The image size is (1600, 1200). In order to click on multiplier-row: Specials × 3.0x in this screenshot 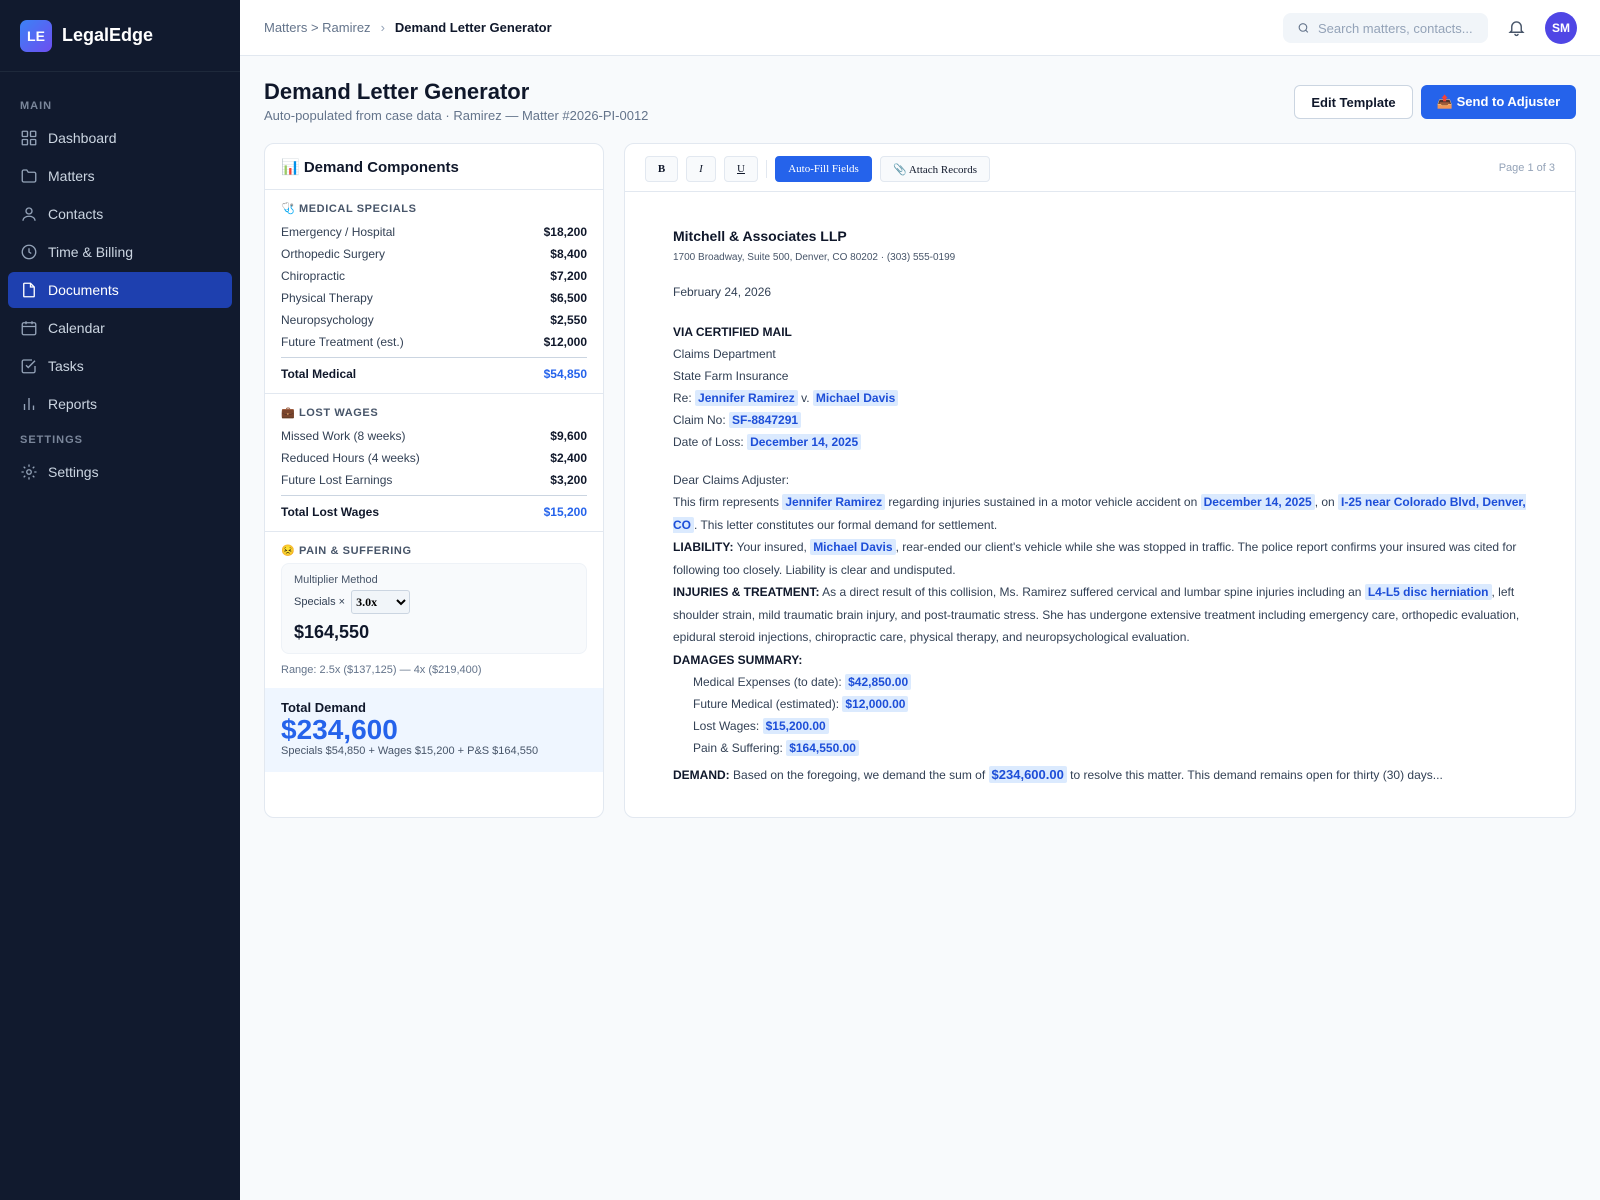, I will do `click(434, 602)`.